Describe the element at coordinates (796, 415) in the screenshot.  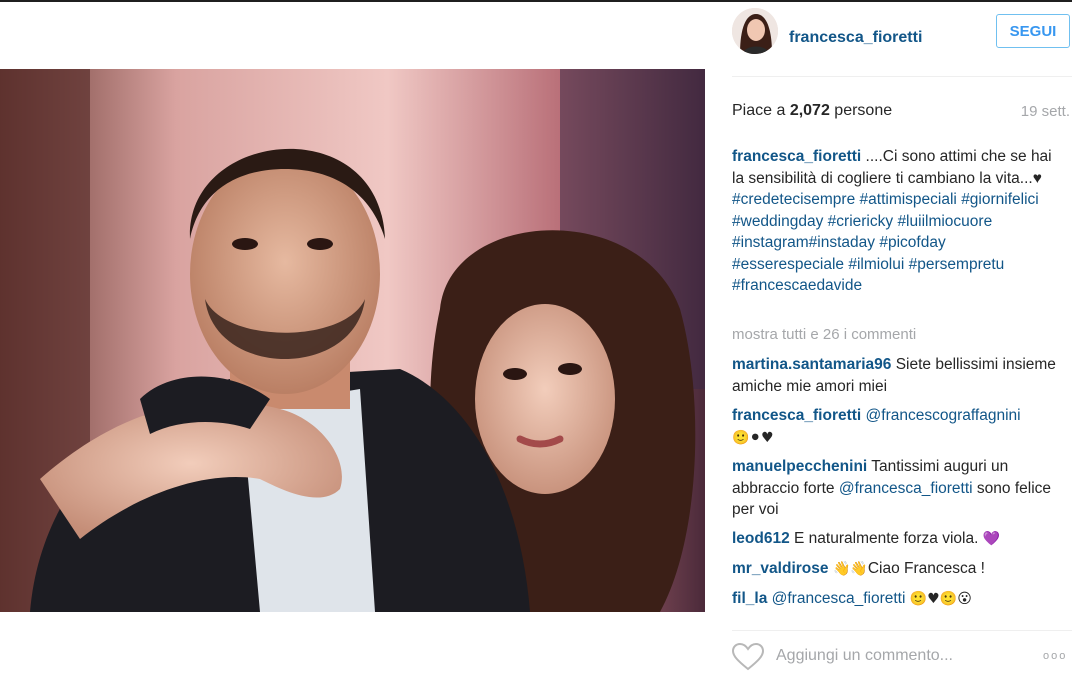
I see `comment-username: francesca_fioretti` at that location.